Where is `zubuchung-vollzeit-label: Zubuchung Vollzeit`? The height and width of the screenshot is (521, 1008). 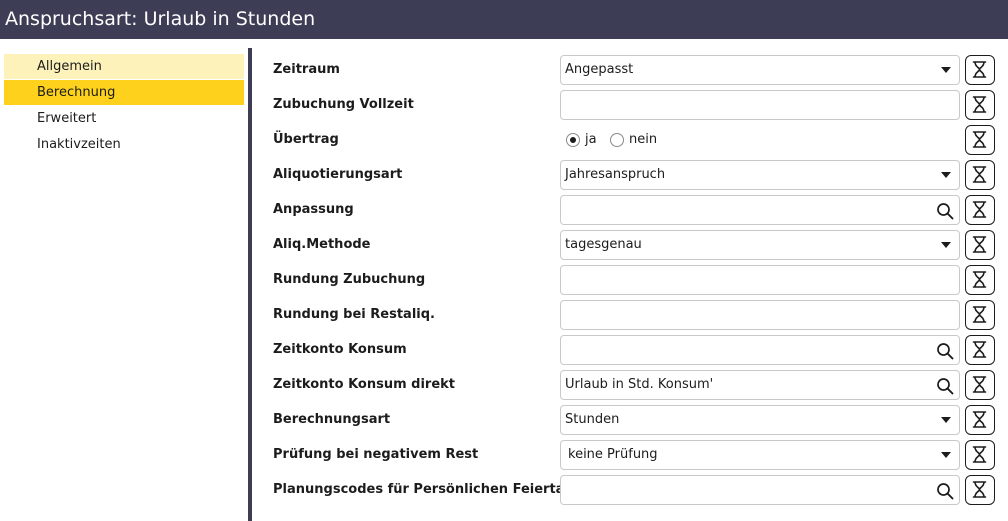 zubuchung-vollzeit-label: Zubuchung Vollzeit is located at coordinates (343, 104).